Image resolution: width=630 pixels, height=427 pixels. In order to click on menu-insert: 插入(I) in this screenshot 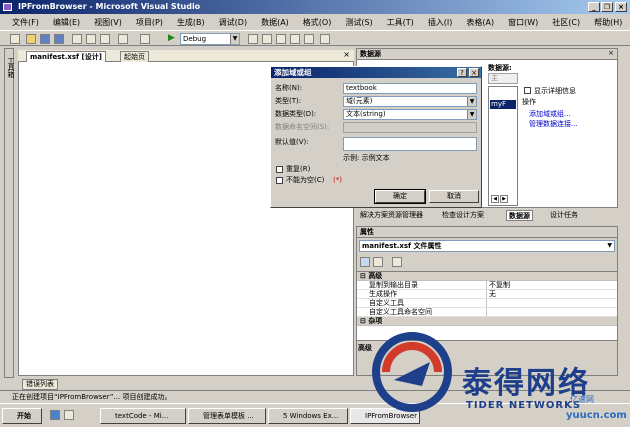, I will do `click(440, 22)`.